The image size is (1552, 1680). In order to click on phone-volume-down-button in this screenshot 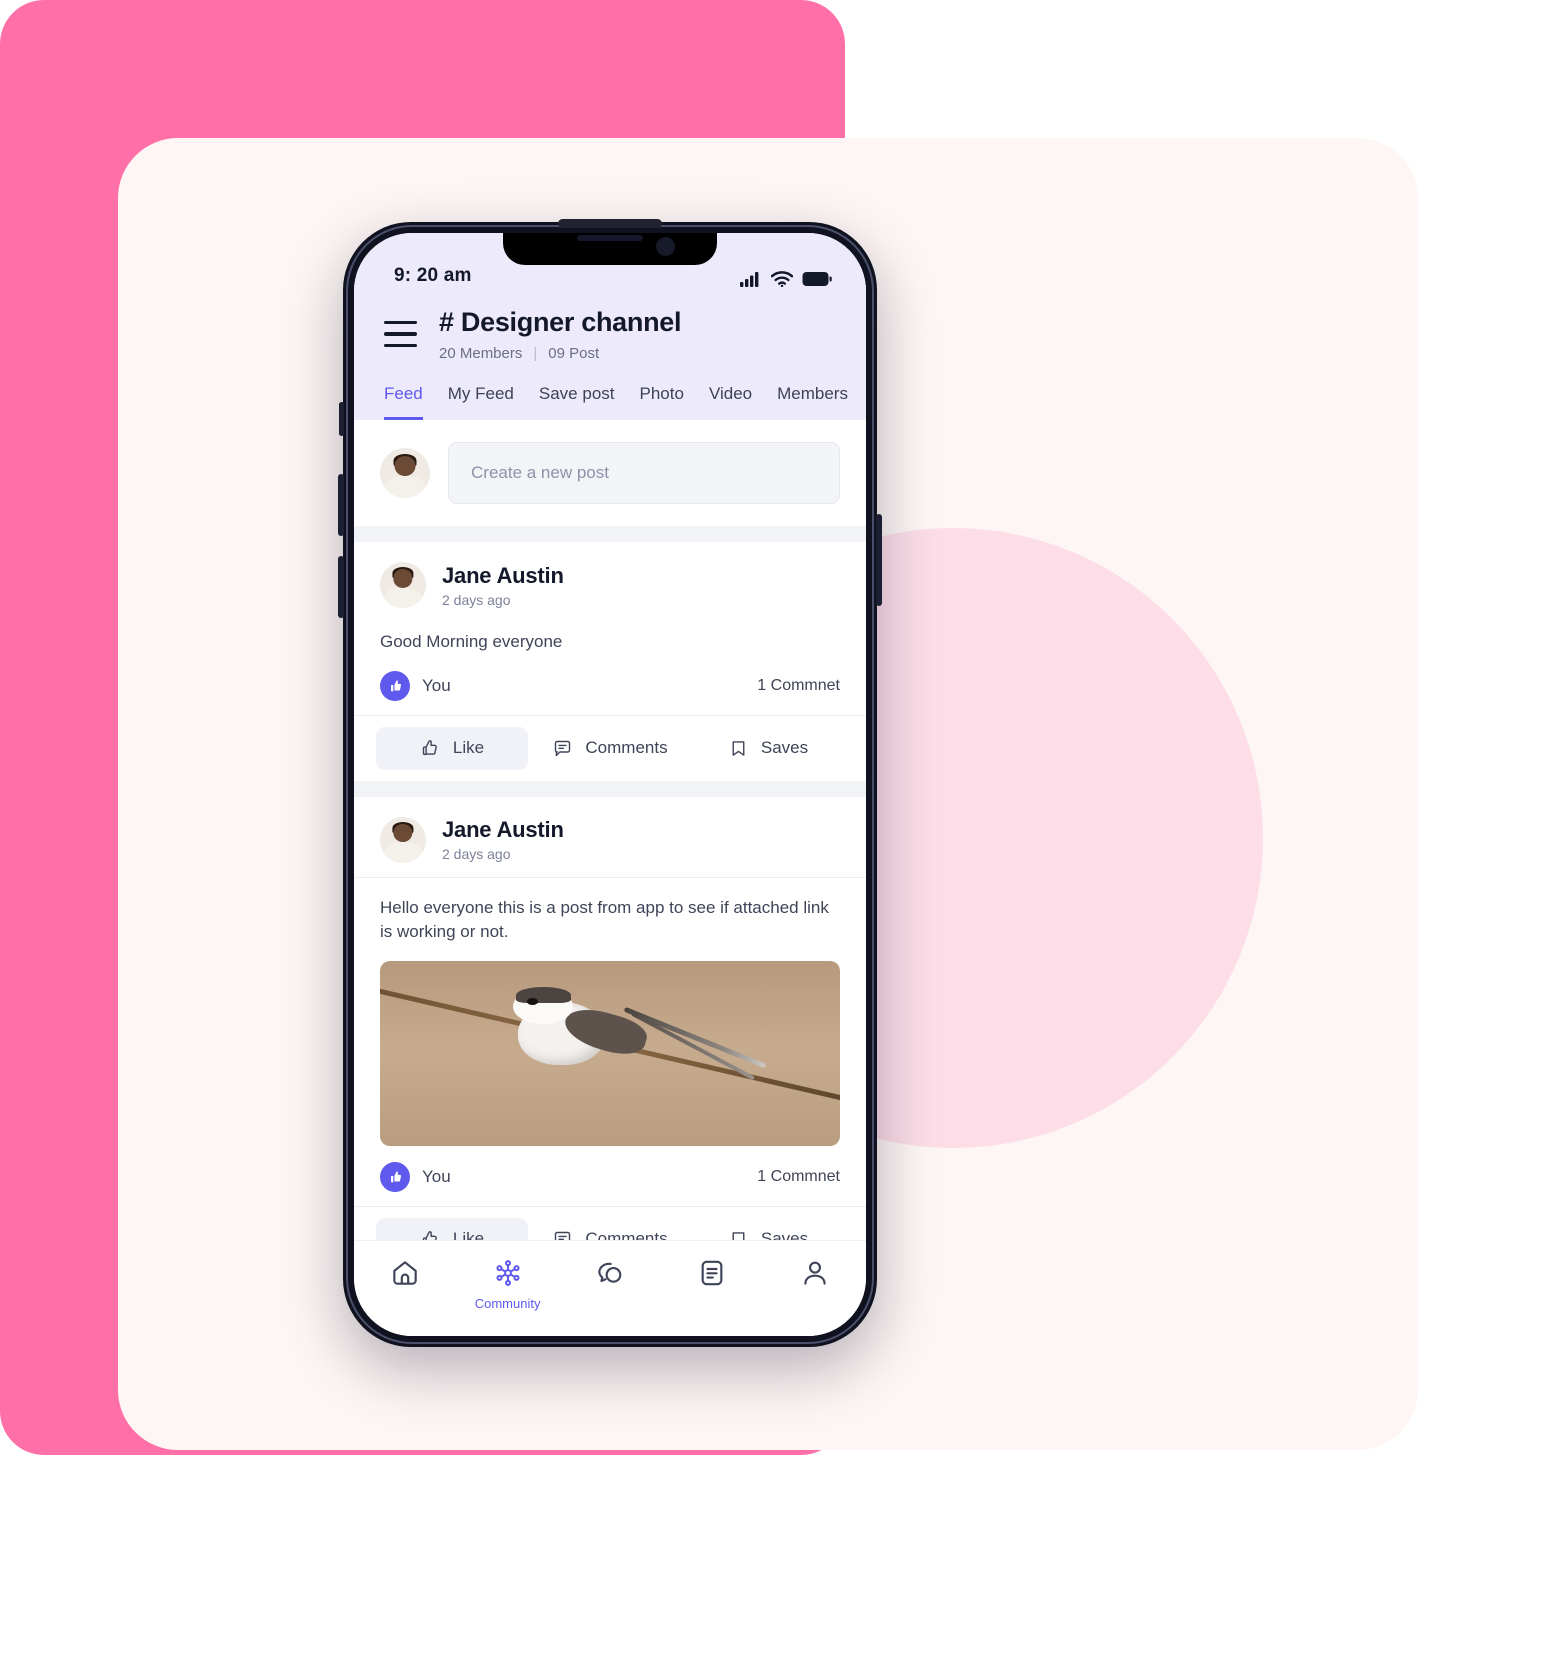, I will do `click(341, 587)`.